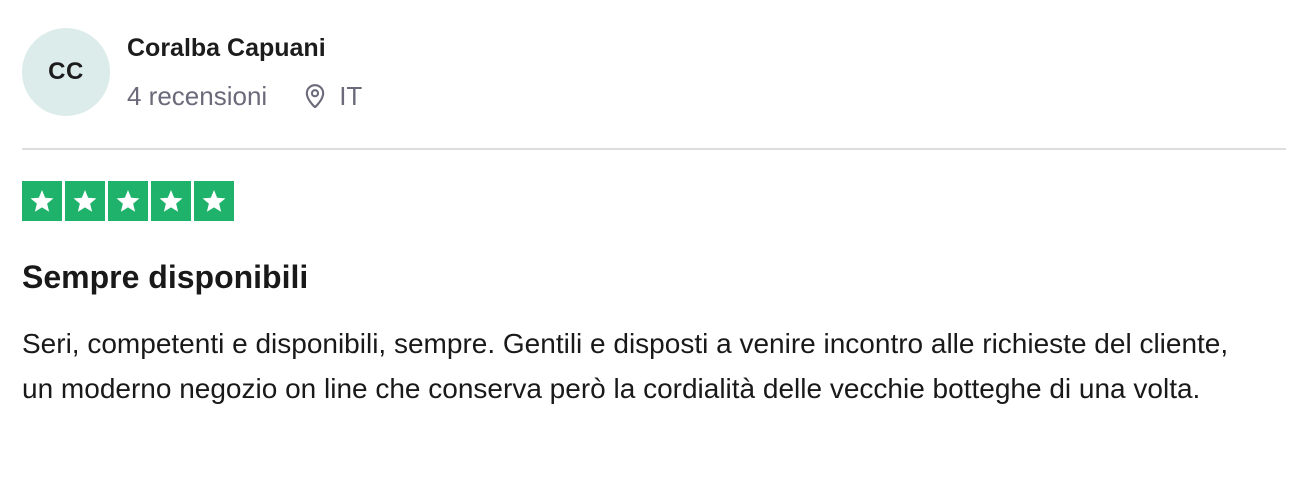 This screenshot has width=1306, height=486. Describe the element at coordinates (165, 277) in the screenshot. I see `review-title: Sempre disponibili` at that location.